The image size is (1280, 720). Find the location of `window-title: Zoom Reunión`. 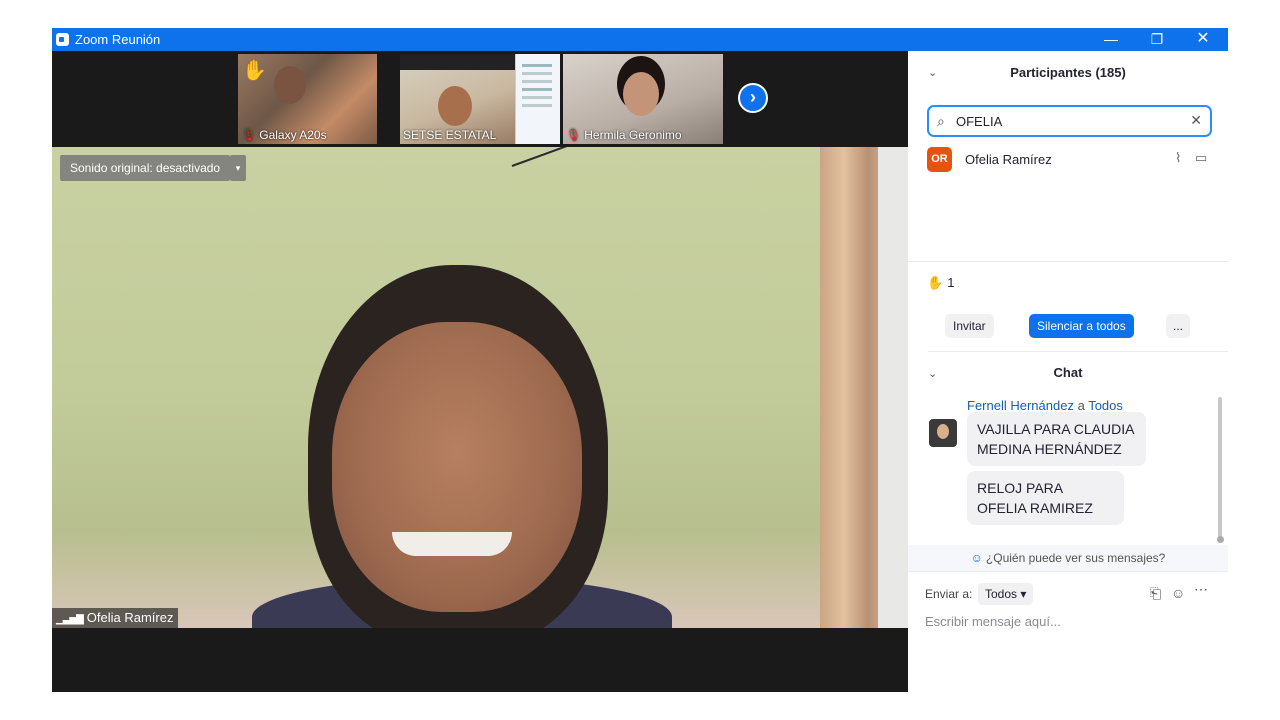

window-title: Zoom Reunión is located at coordinates (118, 39).